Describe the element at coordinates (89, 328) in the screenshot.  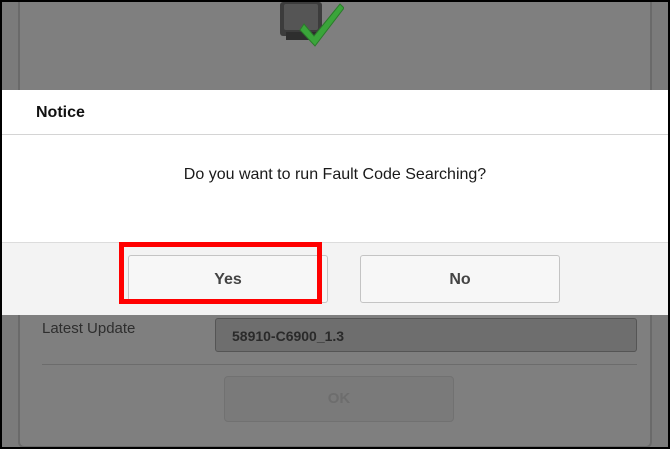
I see `latest-update-label: Latest Update` at that location.